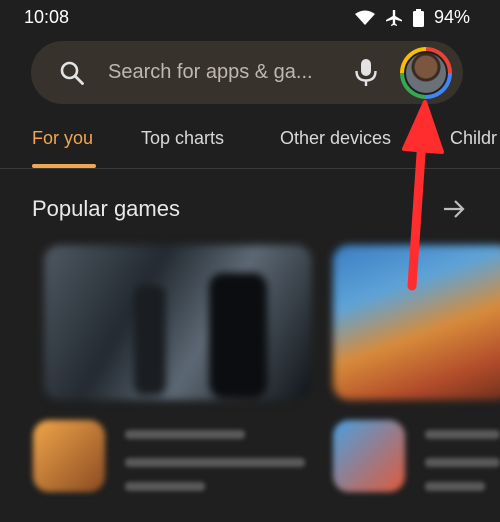 This screenshot has width=500, height=522. What do you see at coordinates (47, 17) in the screenshot?
I see `status-time: 10:08` at bounding box center [47, 17].